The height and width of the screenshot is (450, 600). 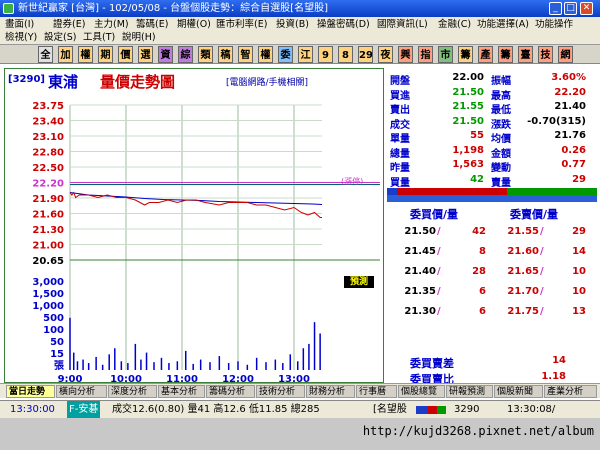 What do you see at coordinates (48, 294) in the screenshot?
I see `volume-tick-label: 1,500` at bounding box center [48, 294].